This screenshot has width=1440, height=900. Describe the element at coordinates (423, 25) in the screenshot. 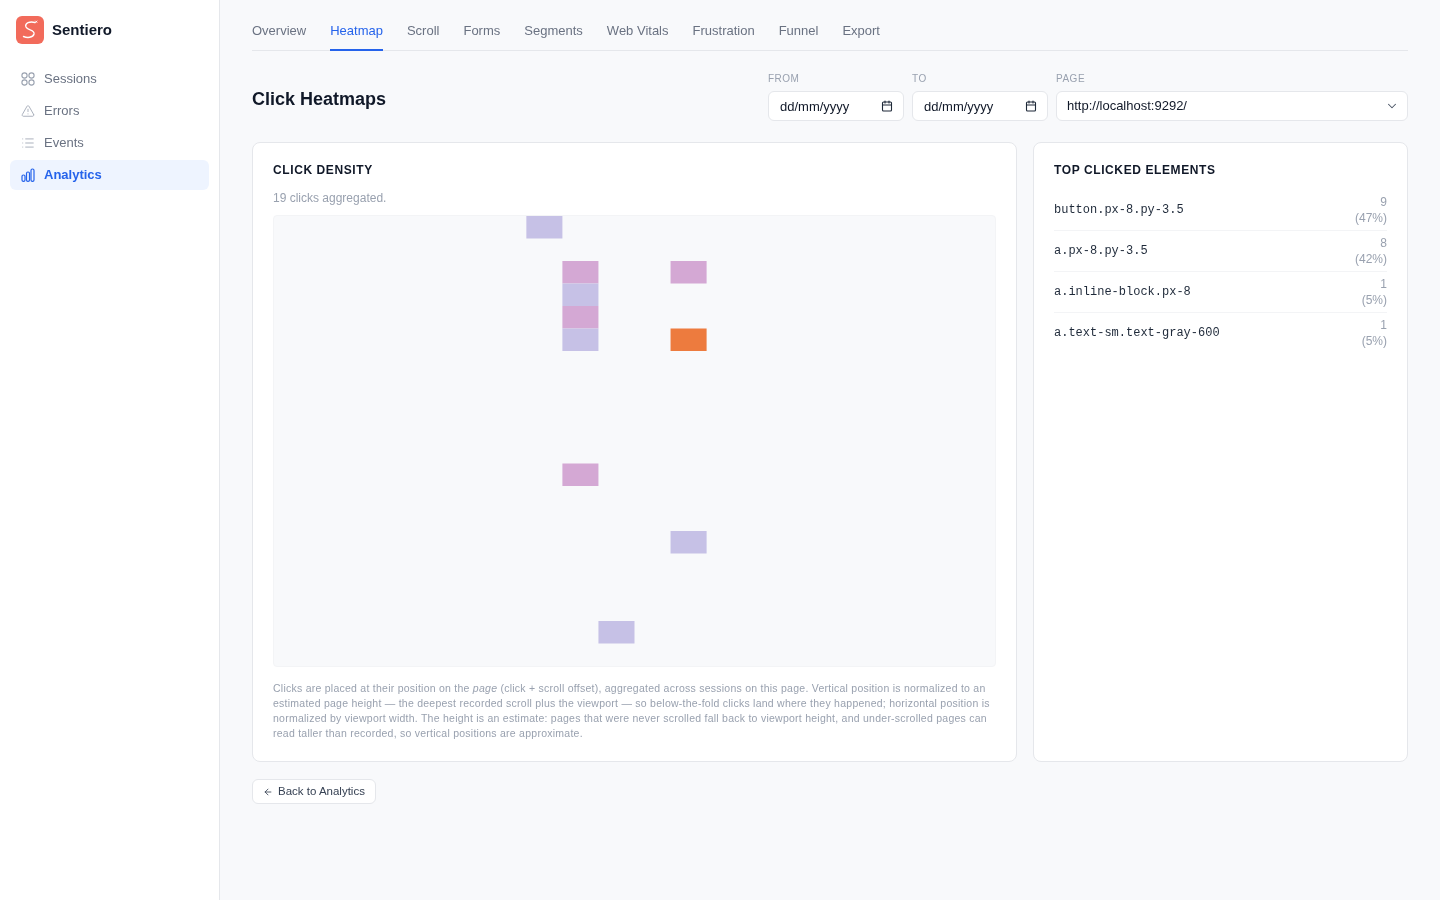

I see `tab: Scroll` at that location.